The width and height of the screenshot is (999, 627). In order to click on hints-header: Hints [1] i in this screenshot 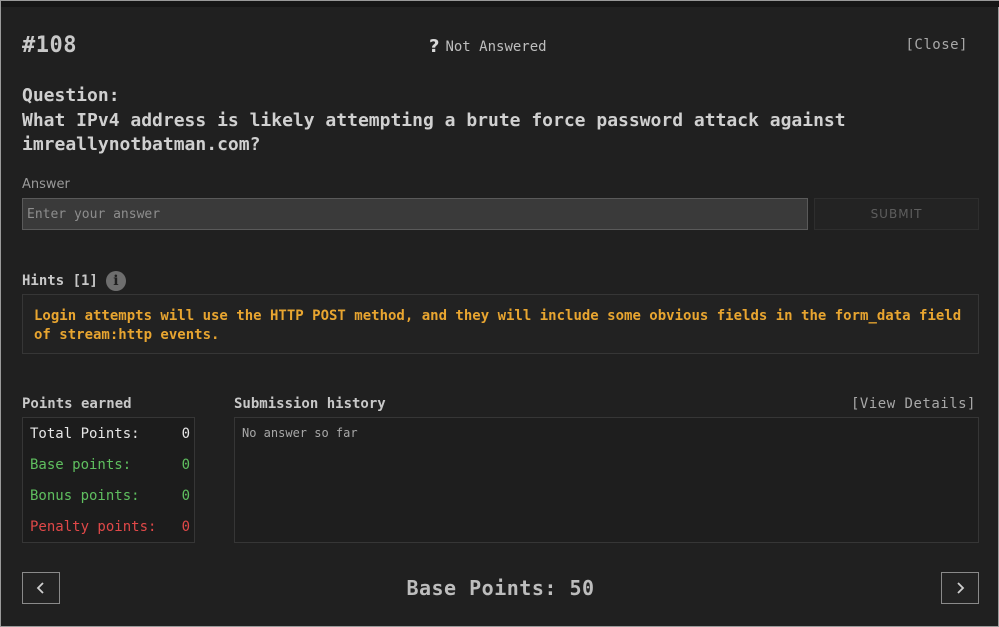, I will do `click(74, 281)`.